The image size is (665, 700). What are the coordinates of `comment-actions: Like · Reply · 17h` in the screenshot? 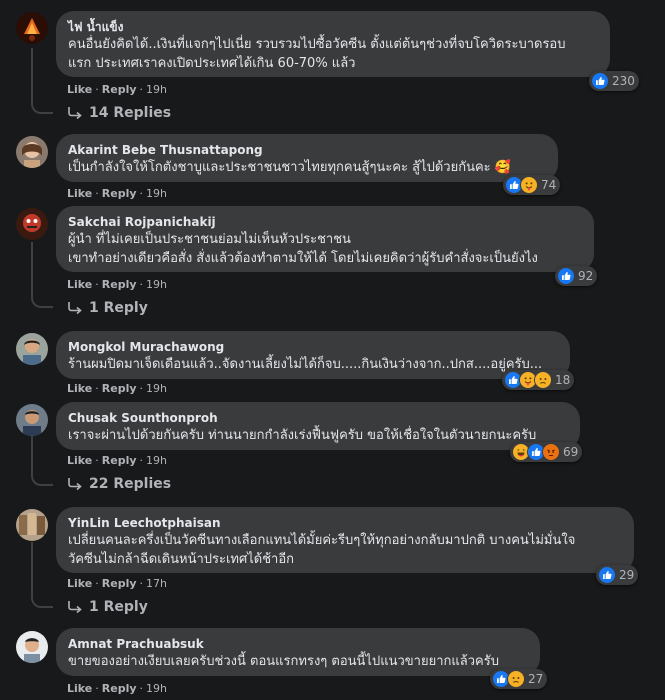 It's located at (117, 583).